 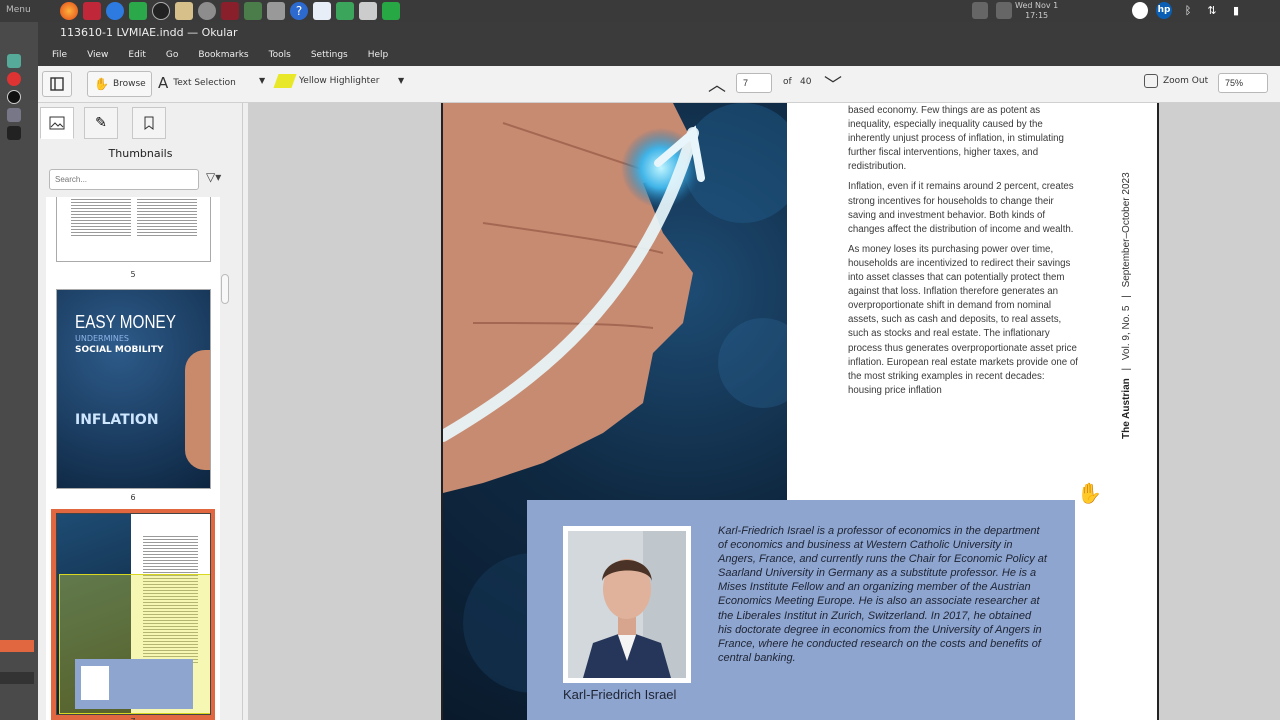 I want to click on menu-tools: Tools, so click(x=284, y=55).